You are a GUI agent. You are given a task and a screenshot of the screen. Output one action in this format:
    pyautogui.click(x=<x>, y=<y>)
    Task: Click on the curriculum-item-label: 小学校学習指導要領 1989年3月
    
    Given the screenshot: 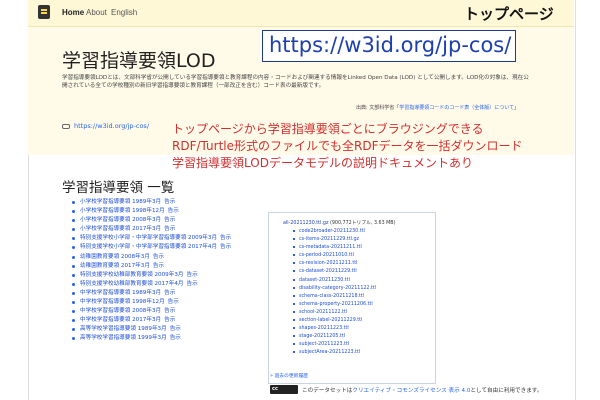 What is the action you would take?
    pyautogui.click(x=120, y=202)
    